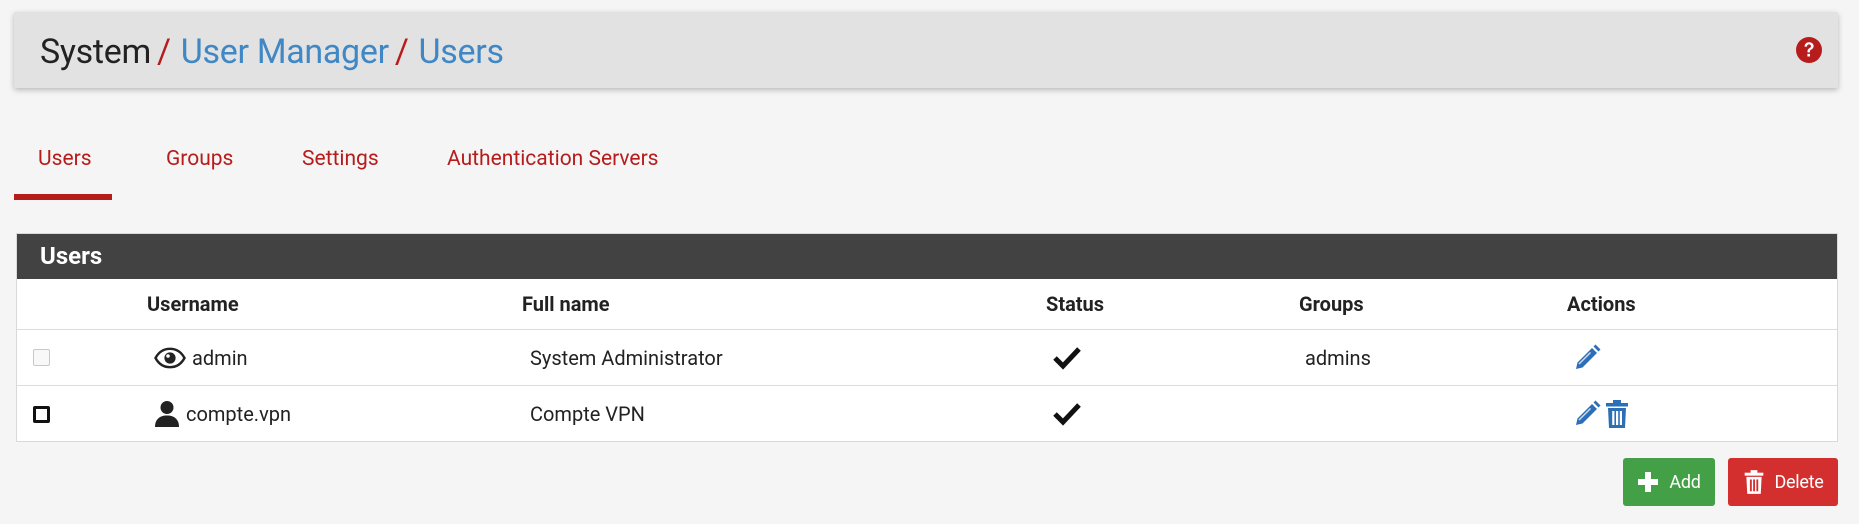 The image size is (1859, 524). Describe the element at coordinates (193, 304) in the screenshot. I see `column-header-username: Username` at that location.